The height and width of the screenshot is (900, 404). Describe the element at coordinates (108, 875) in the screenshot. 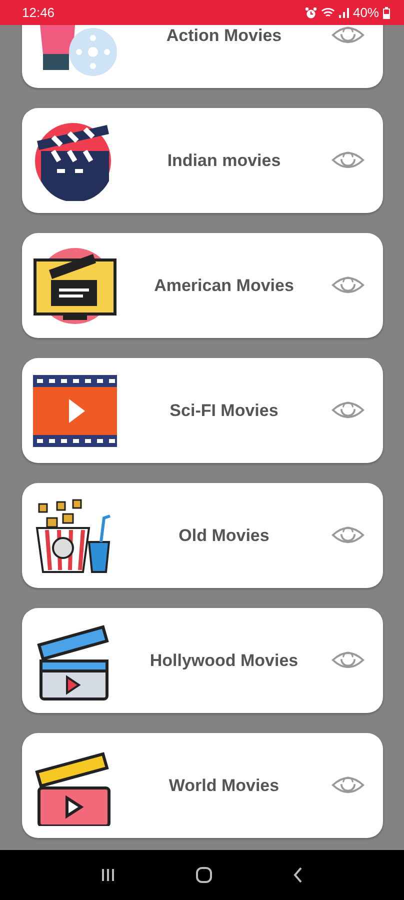

I see `recent-apps-icon` at that location.